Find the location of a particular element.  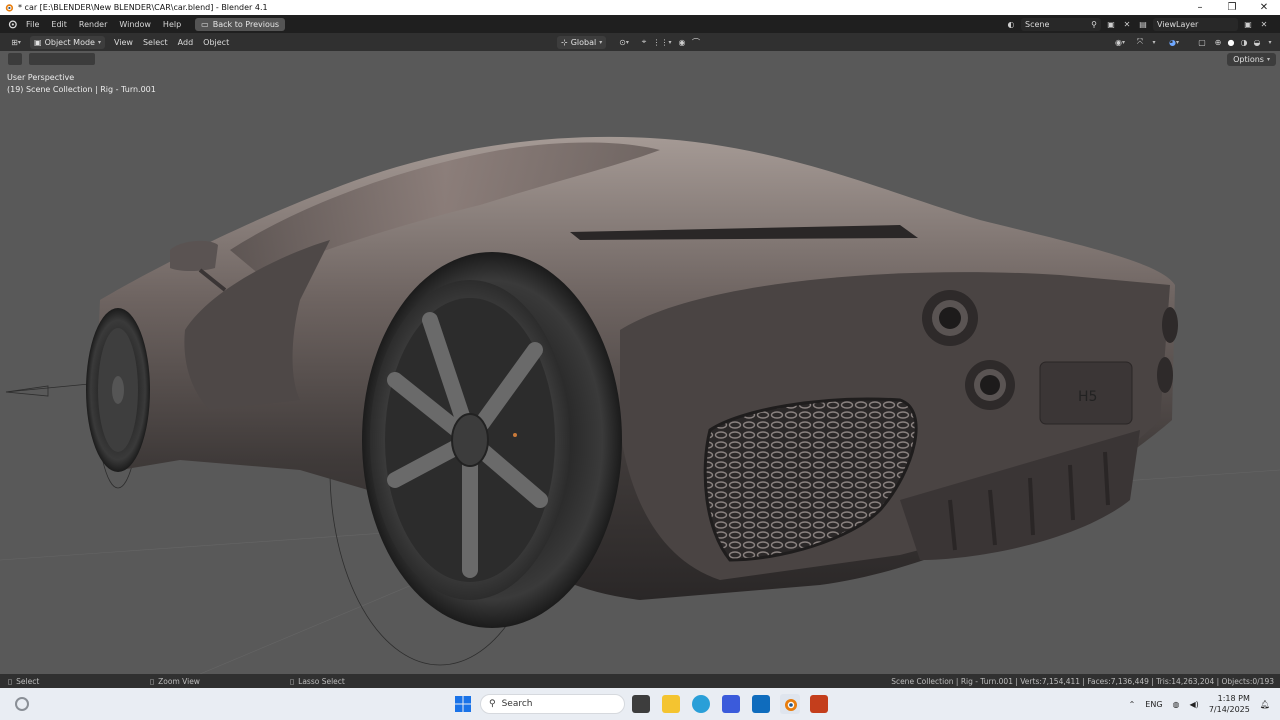

editor-type-icon: ⊞ ▾ is located at coordinates (16, 42).